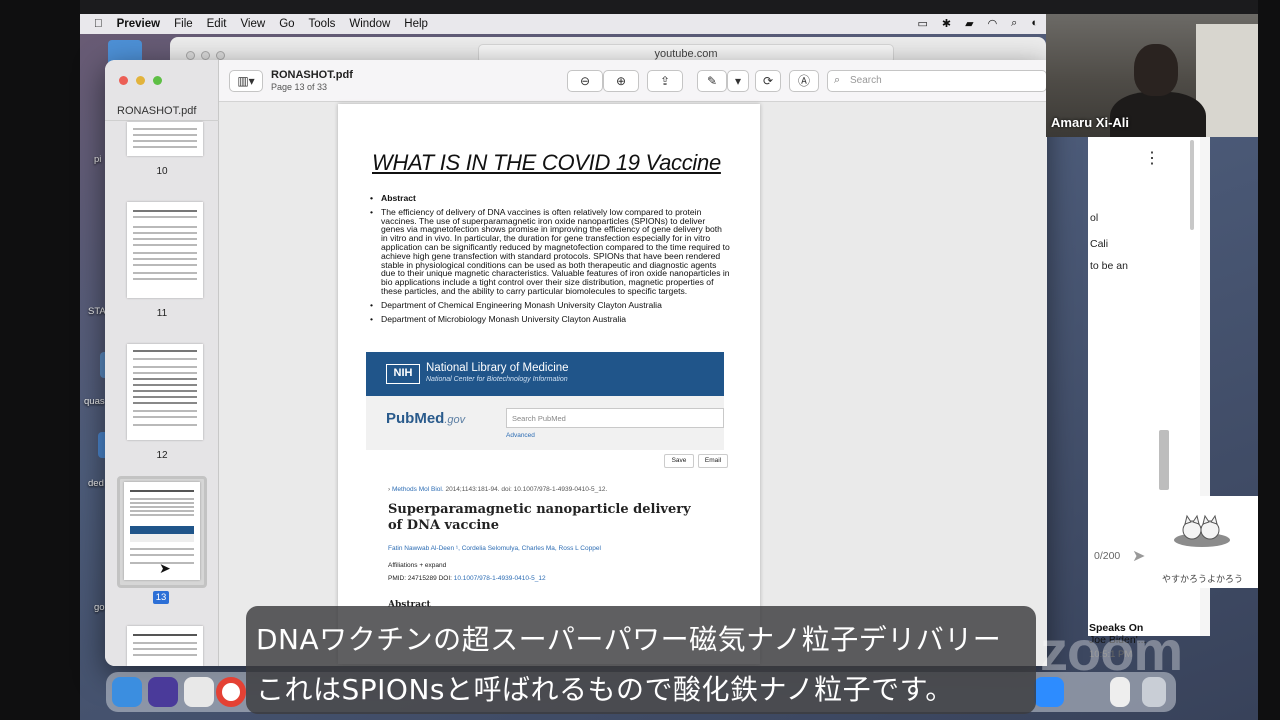 The width and height of the screenshot is (1280, 720). I want to click on battery-icon: ▰, so click(969, 23).